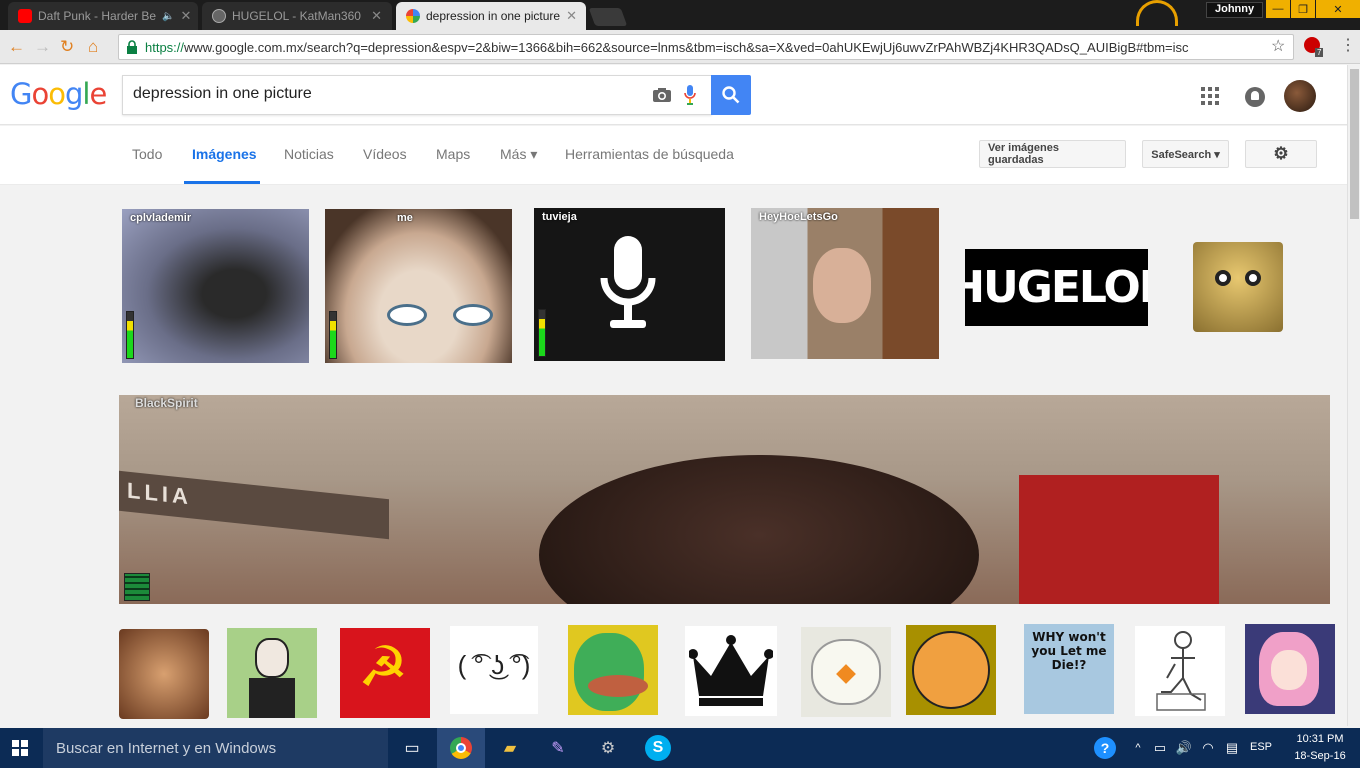  I want to click on chrome-menu-icon: ⋮, so click(1348, 45).